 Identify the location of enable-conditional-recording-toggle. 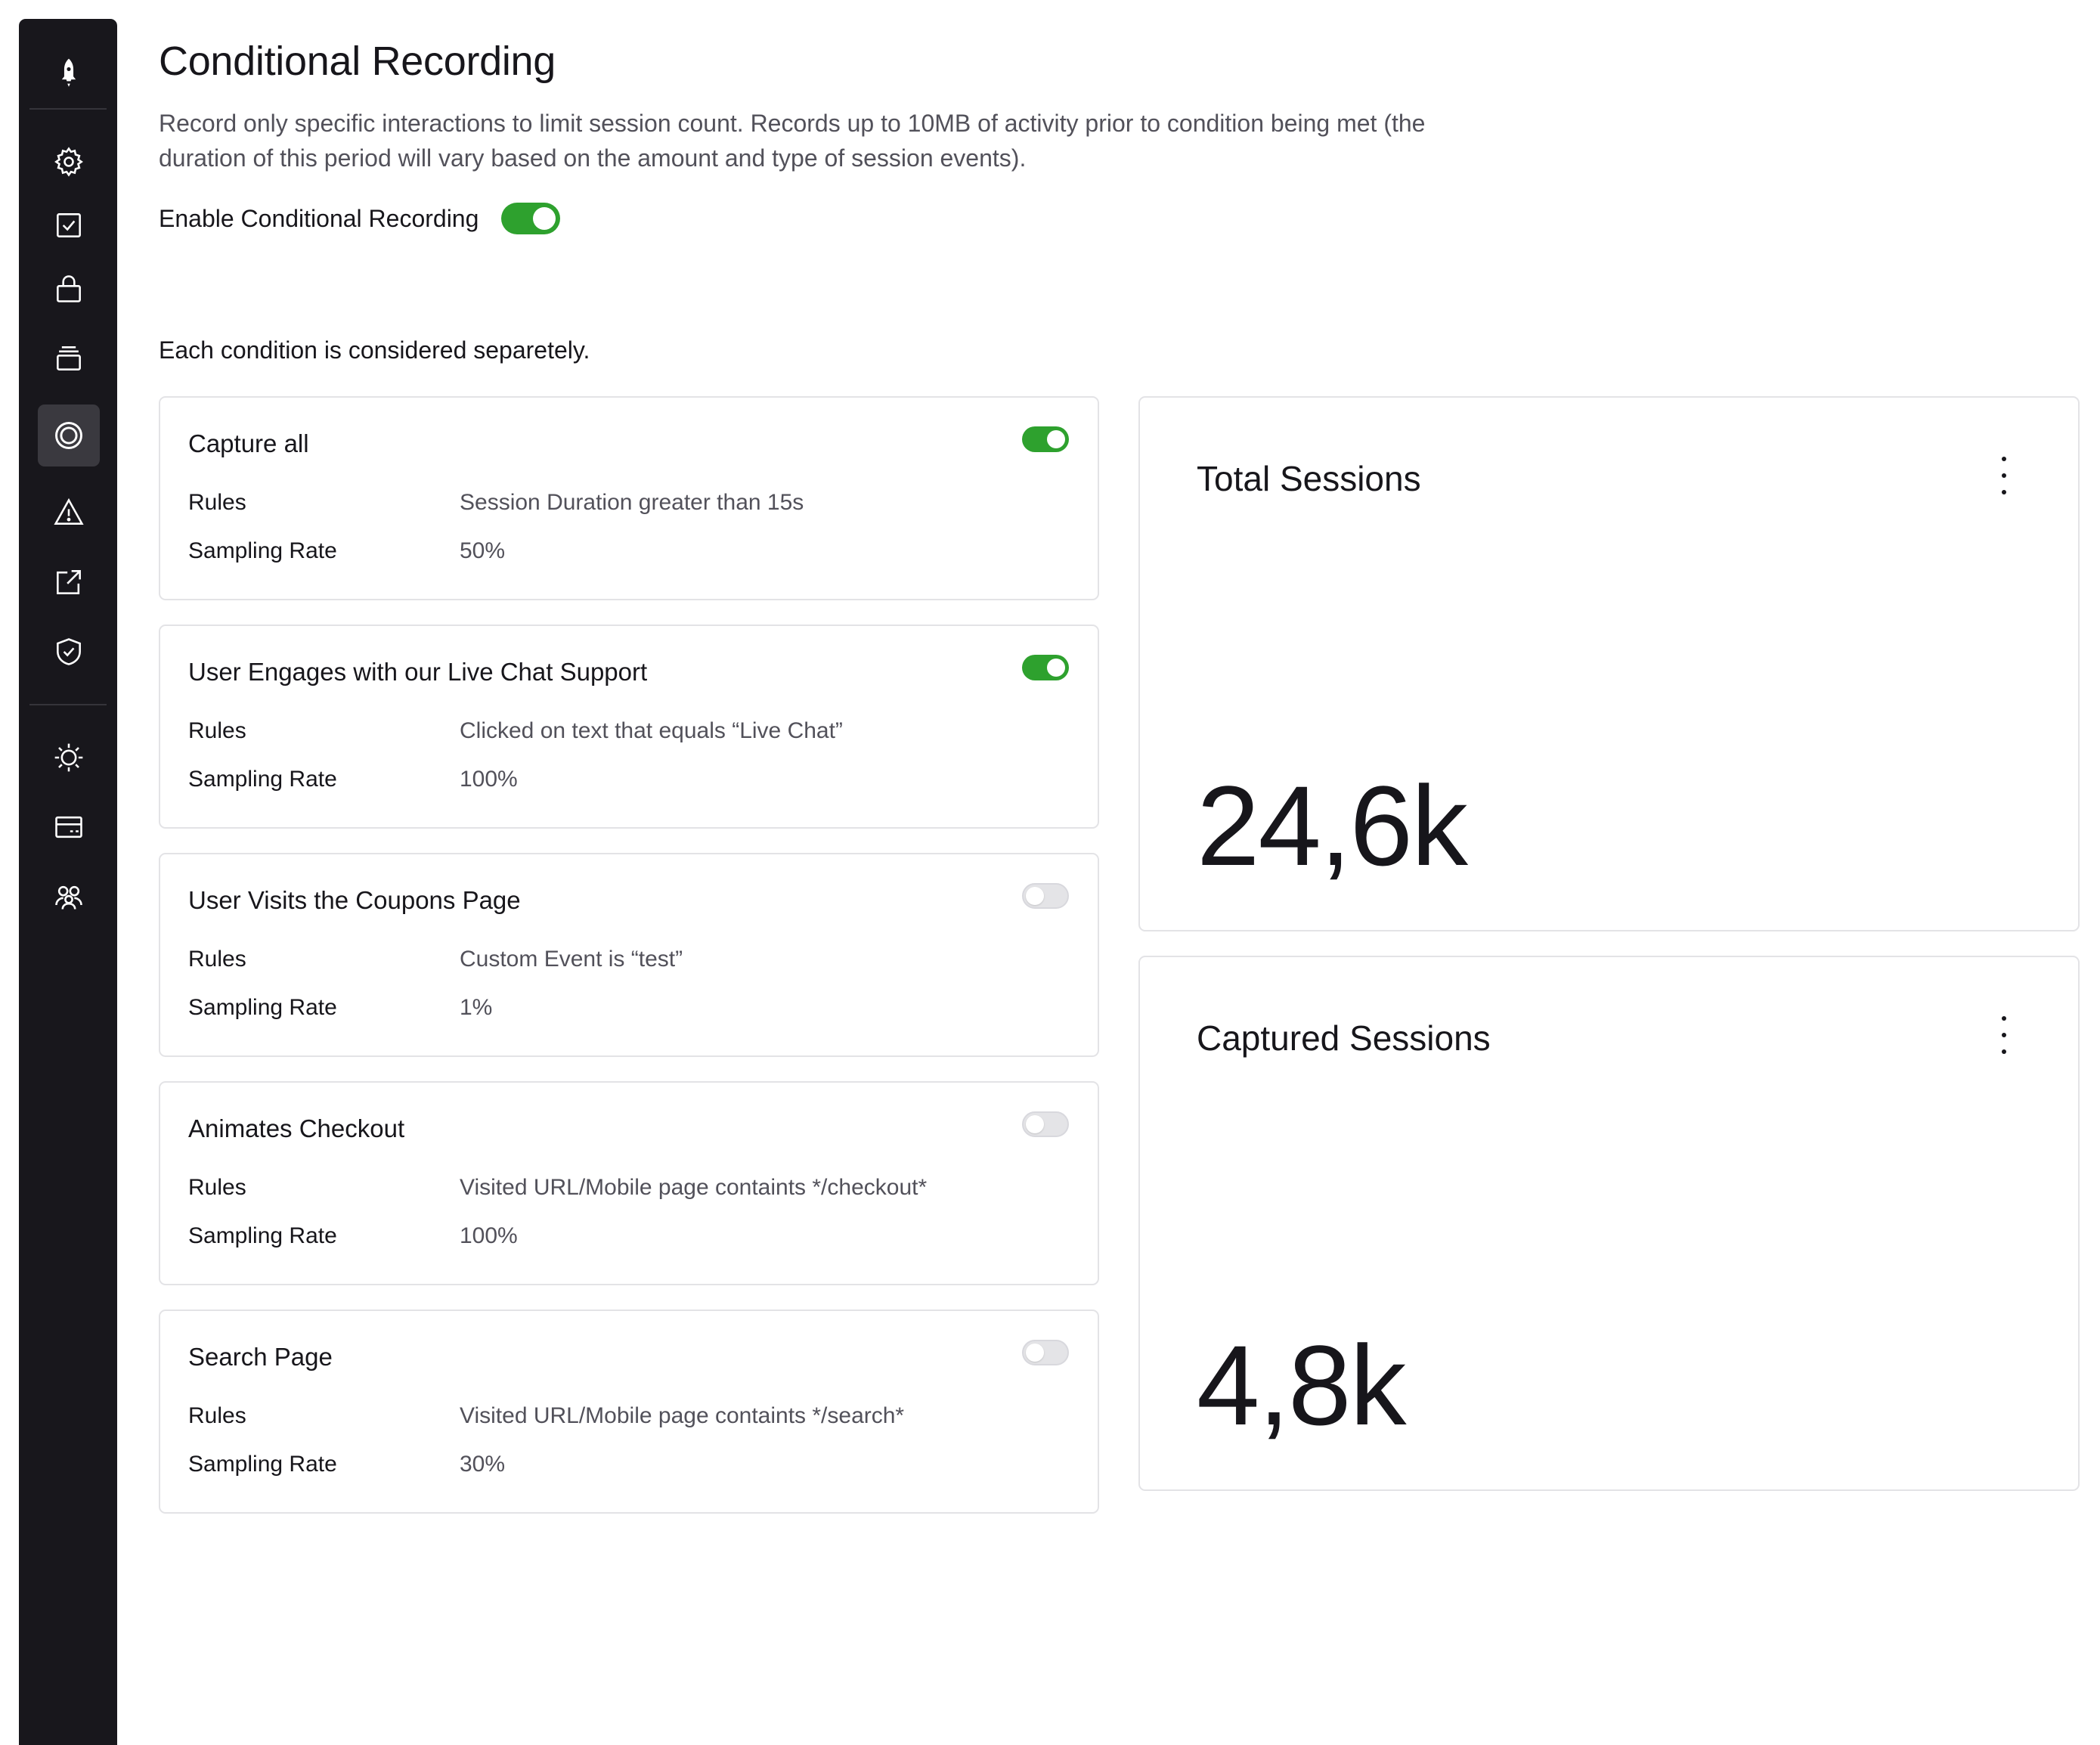
(531, 218).